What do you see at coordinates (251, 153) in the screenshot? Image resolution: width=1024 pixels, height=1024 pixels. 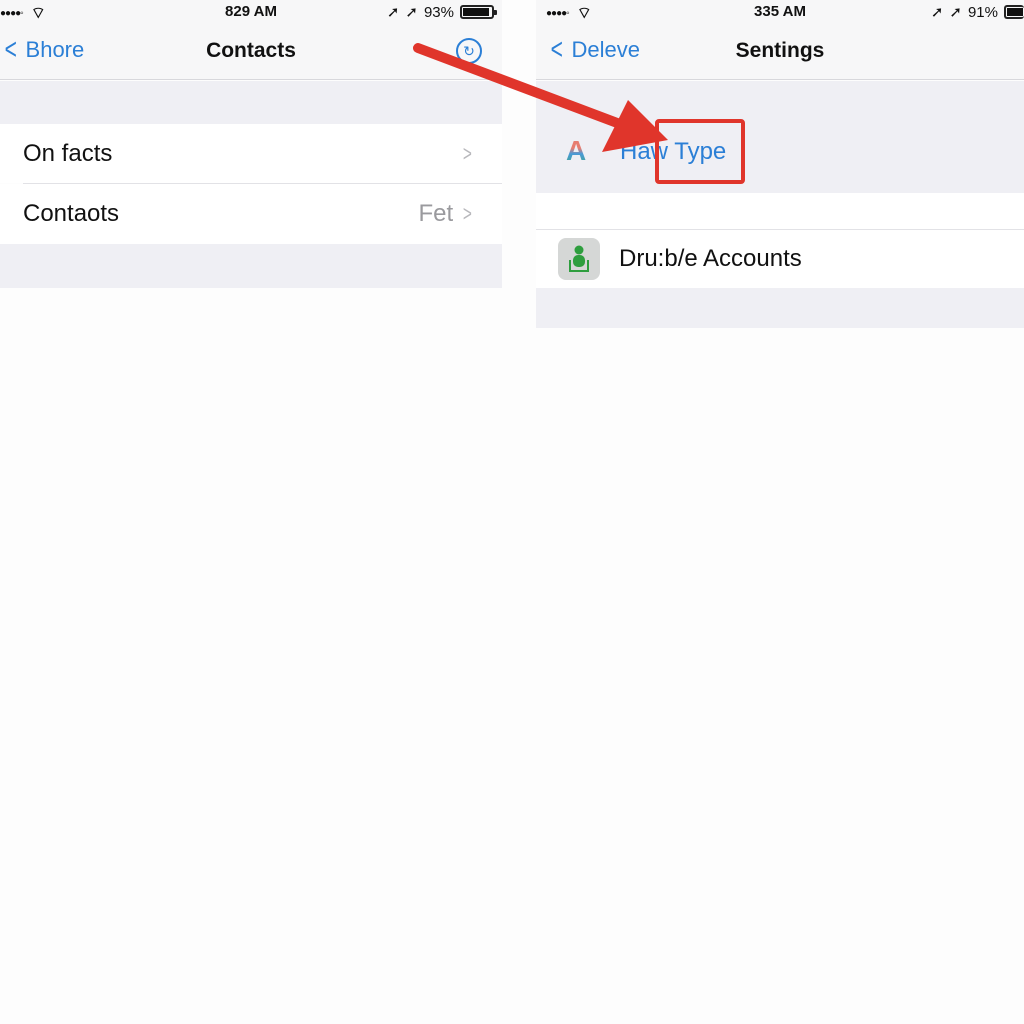 I see `list-item: On facts >` at bounding box center [251, 153].